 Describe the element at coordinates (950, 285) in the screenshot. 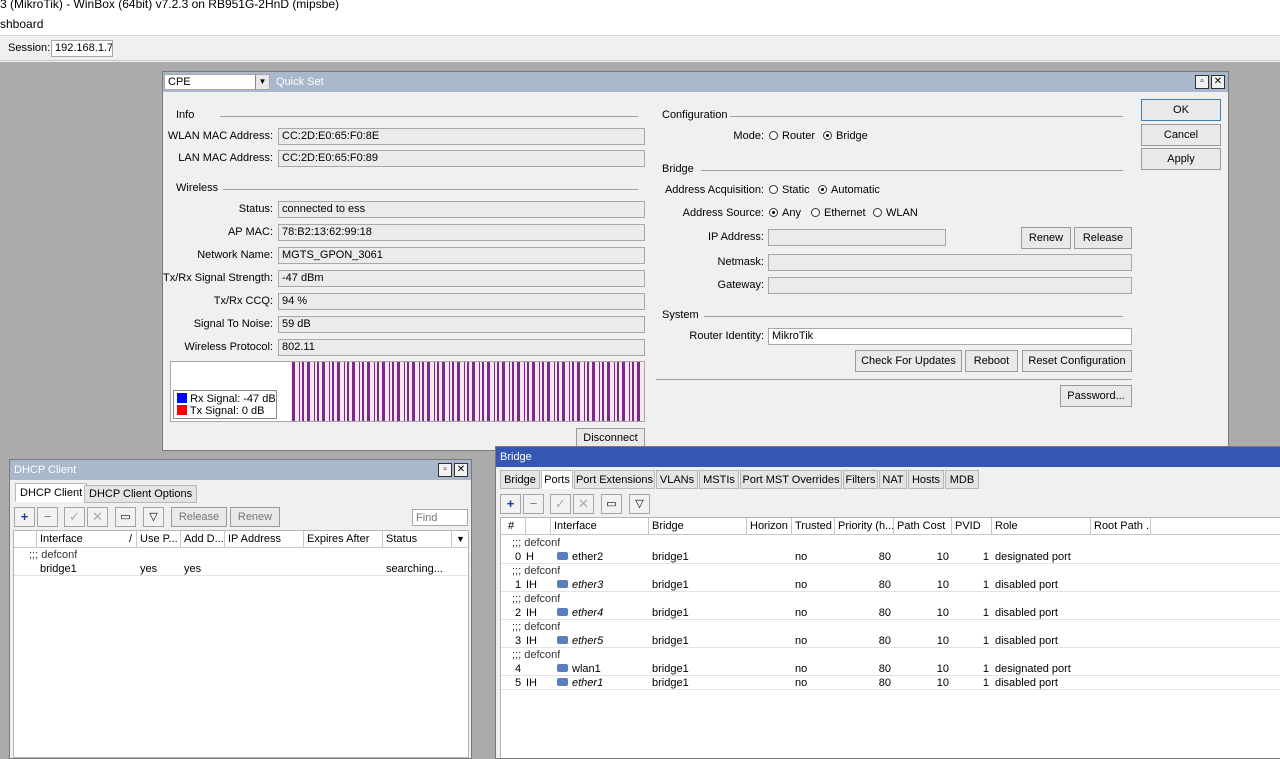

I see `gateway-field` at that location.